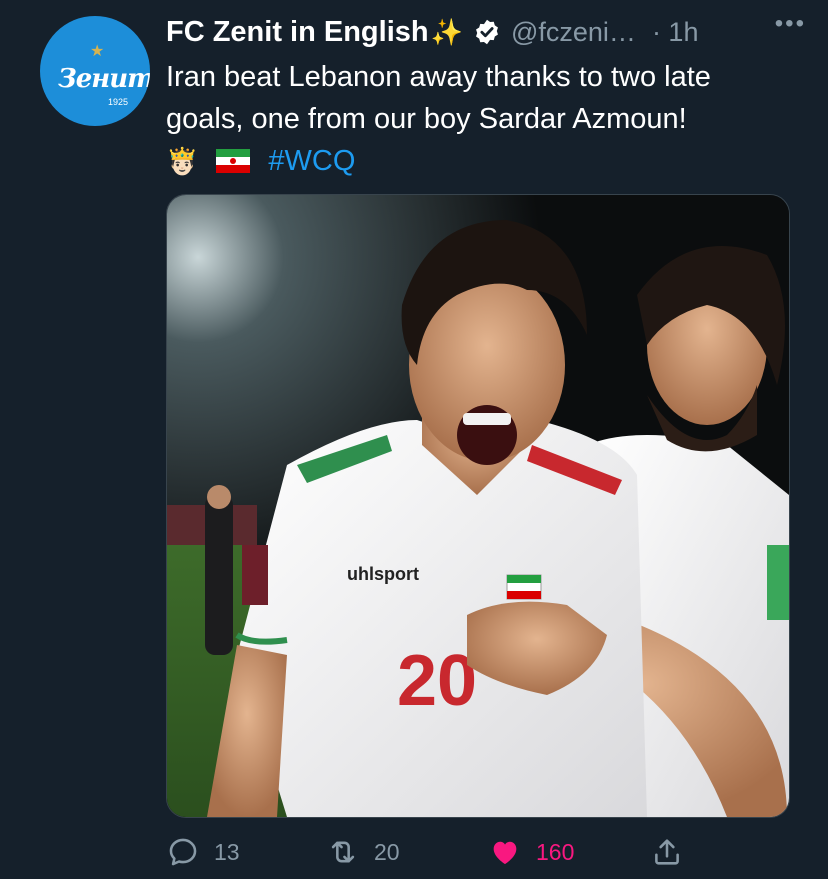  Describe the element at coordinates (446, 31) in the screenshot. I see `sparkles-icon: ✨` at that location.